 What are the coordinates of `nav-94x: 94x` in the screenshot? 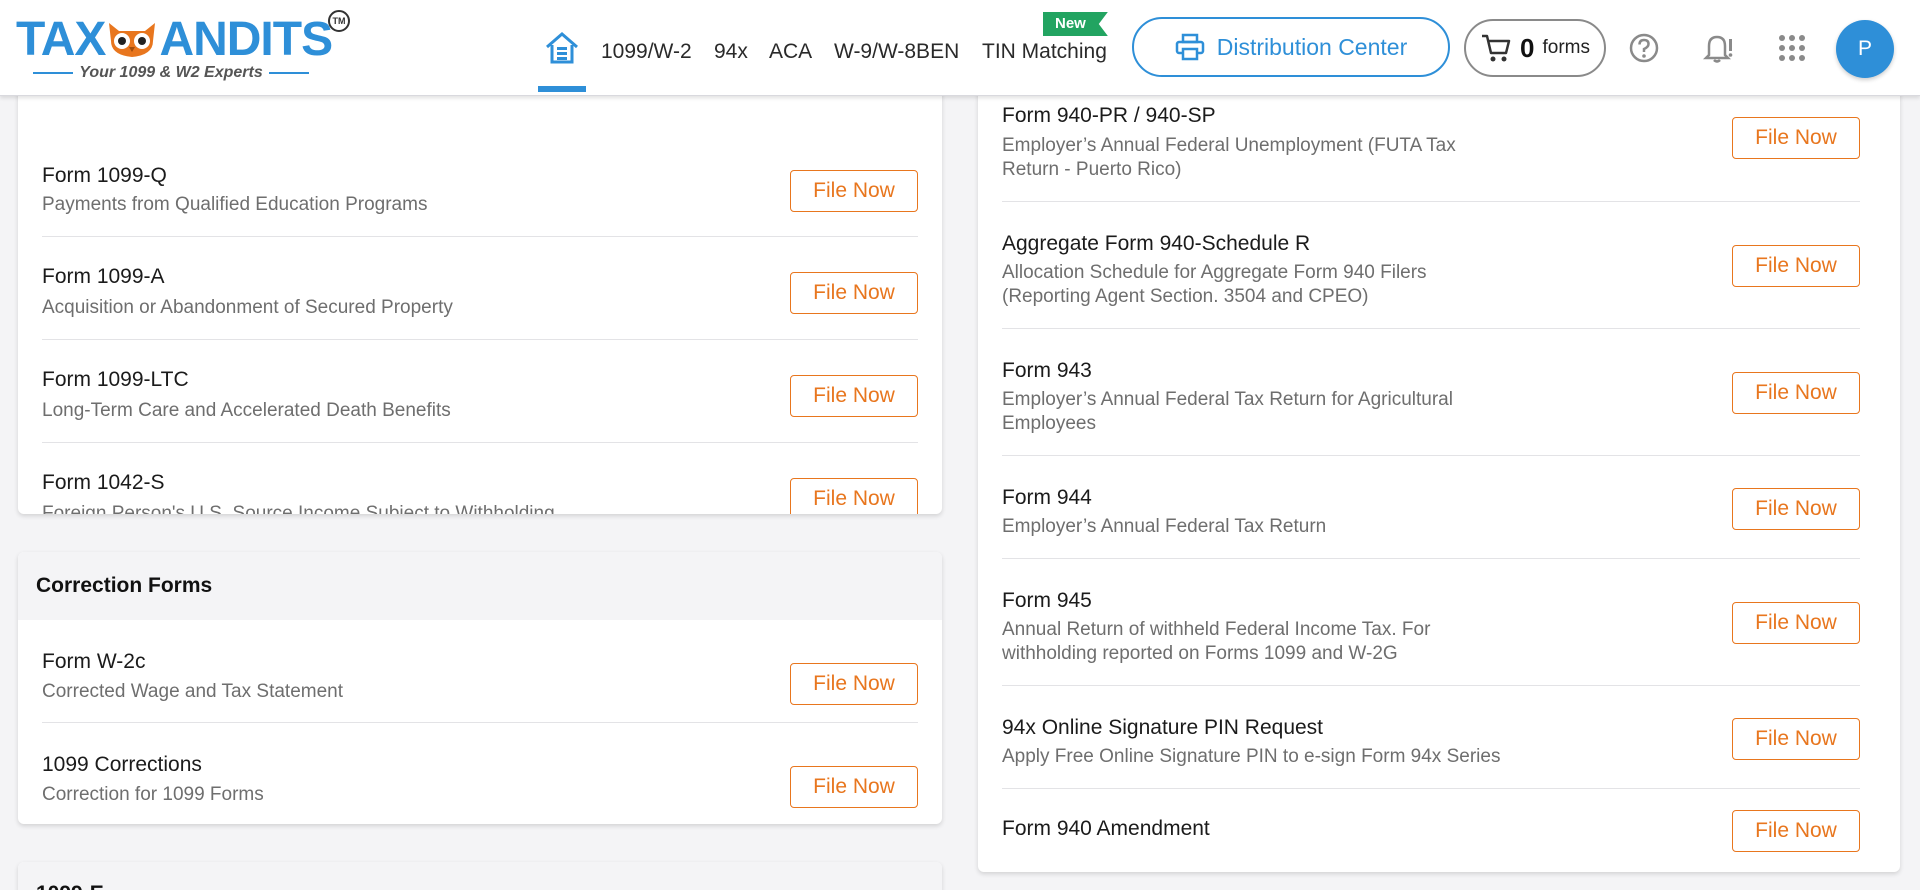 It's located at (731, 52).